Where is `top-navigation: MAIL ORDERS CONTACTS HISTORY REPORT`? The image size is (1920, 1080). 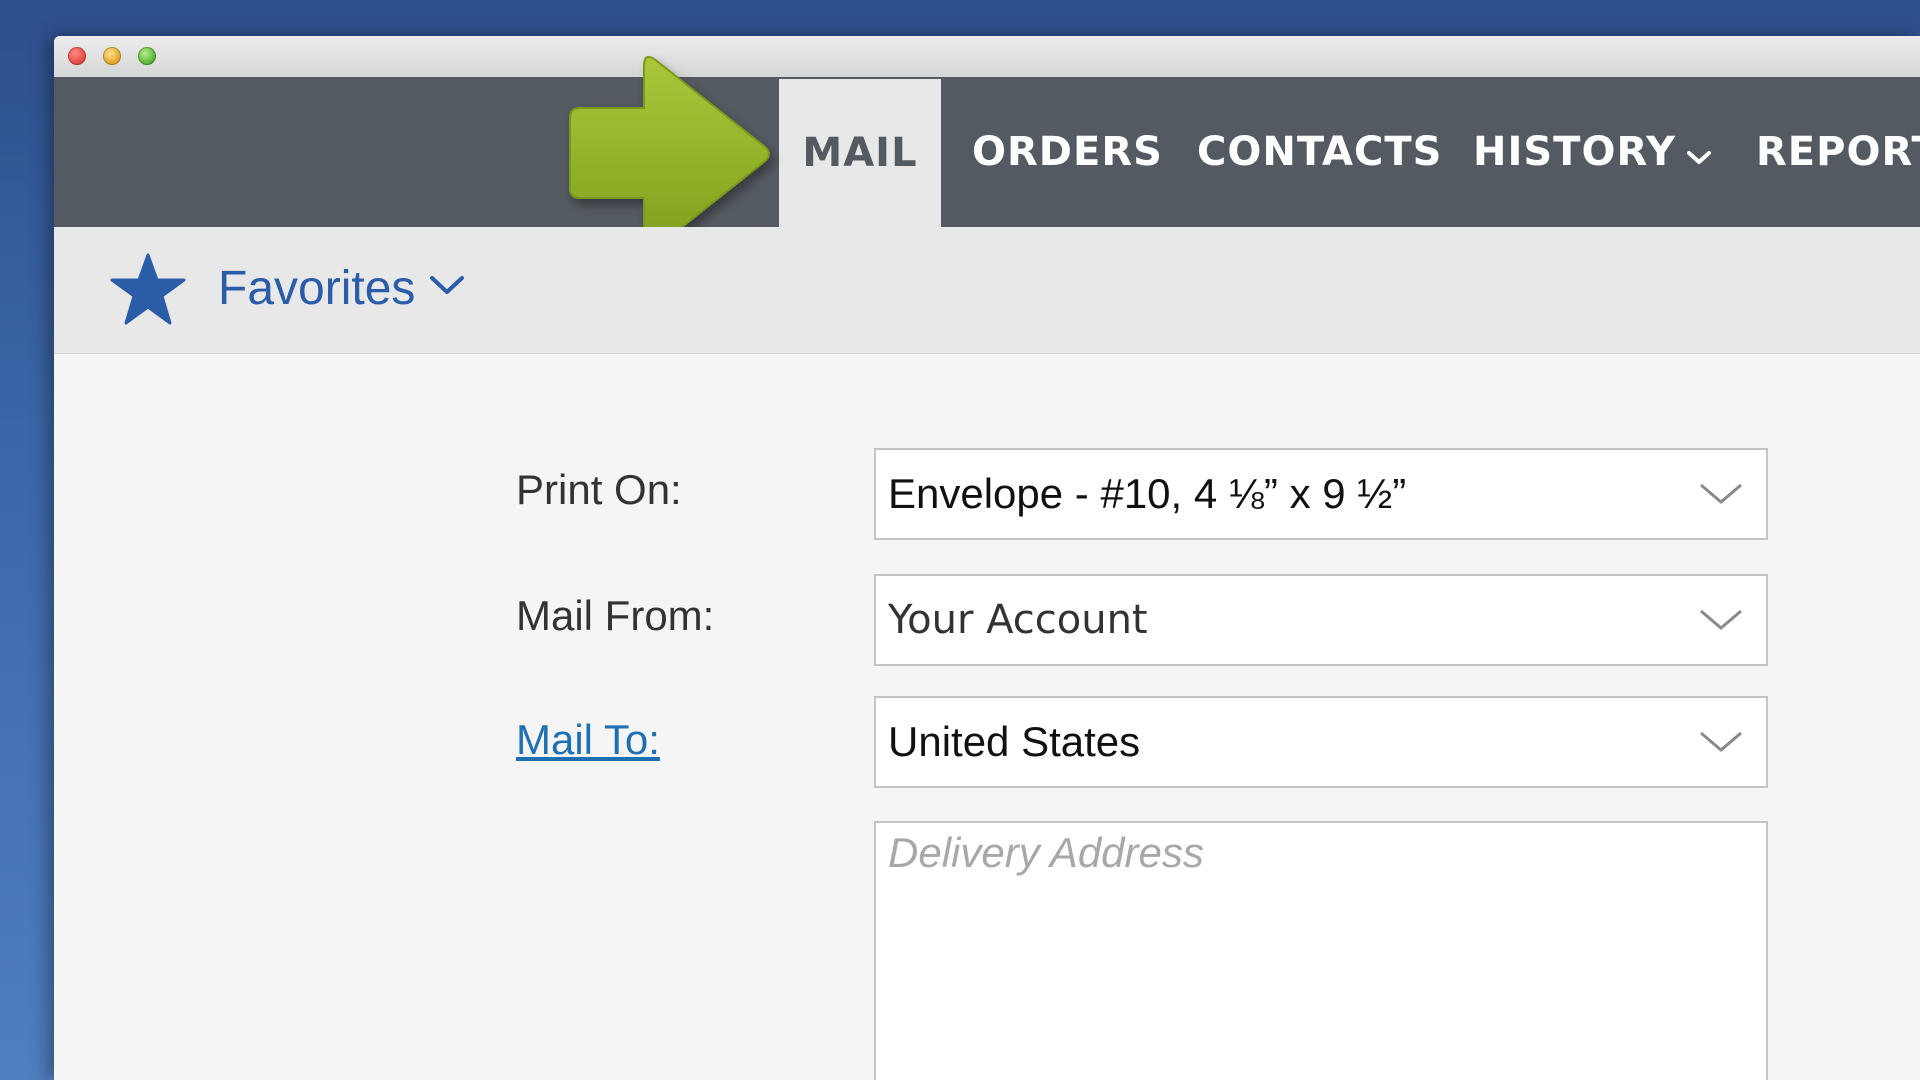
top-navigation: MAIL ORDERS CONTACTS HISTORY REPORT is located at coordinates (987, 152).